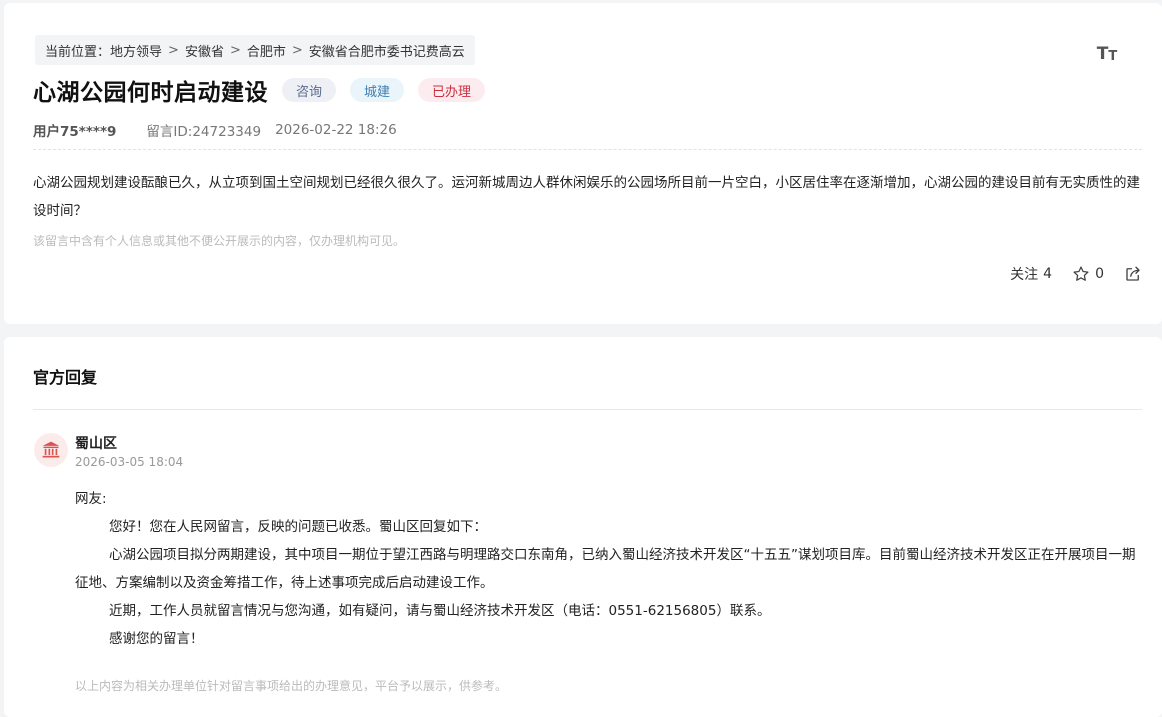 This screenshot has height=717, width=1162. Describe the element at coordinates (65, 377) in the screenshot. I see `reply-heading: 官方回复` at that location.